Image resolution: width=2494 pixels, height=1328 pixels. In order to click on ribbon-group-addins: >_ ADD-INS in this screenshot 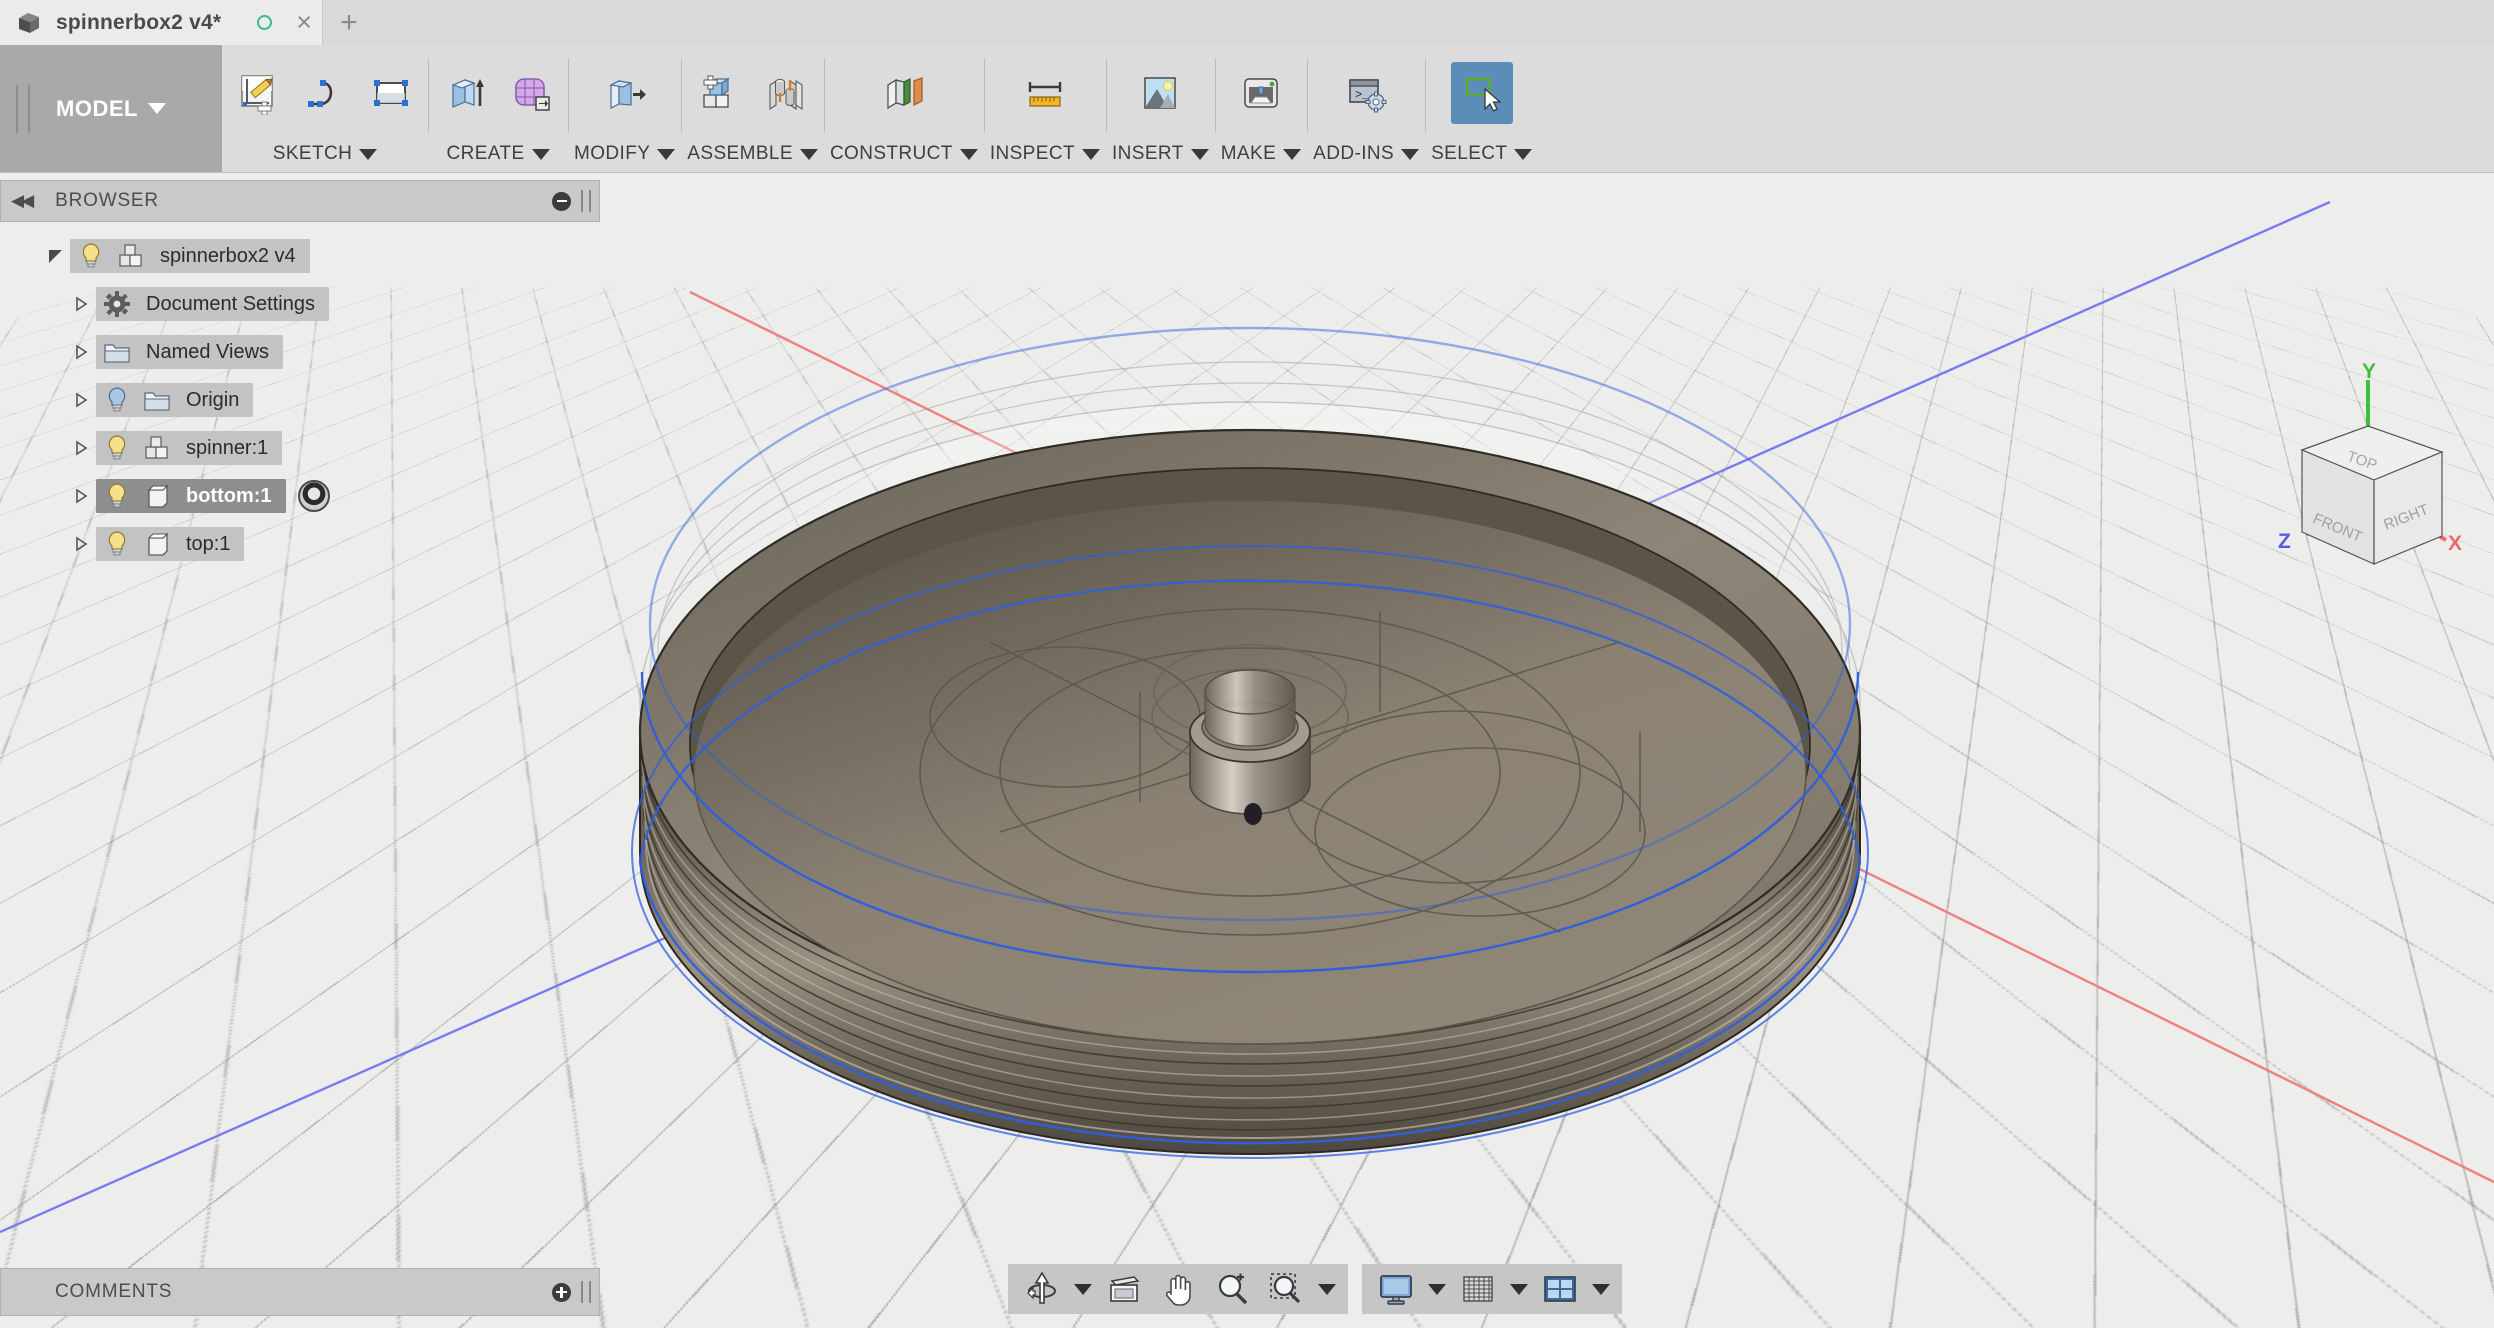, I will do `click(1366, 108)`.